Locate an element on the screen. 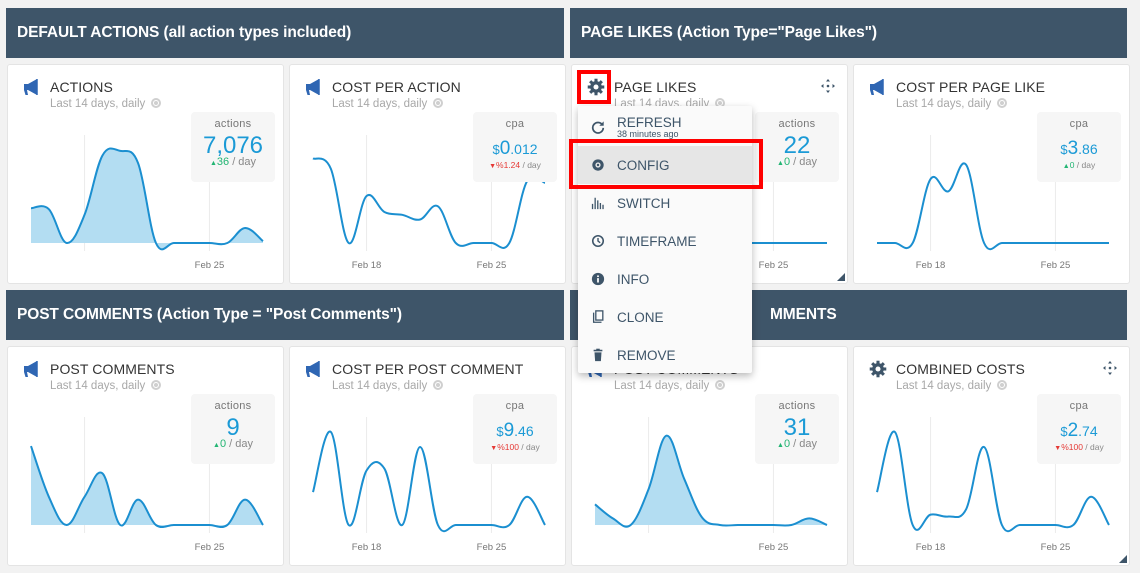 The height and width of the screenshot is (573, 1140). kpi-value: $3.86 is located at coordinates (1079, 148).